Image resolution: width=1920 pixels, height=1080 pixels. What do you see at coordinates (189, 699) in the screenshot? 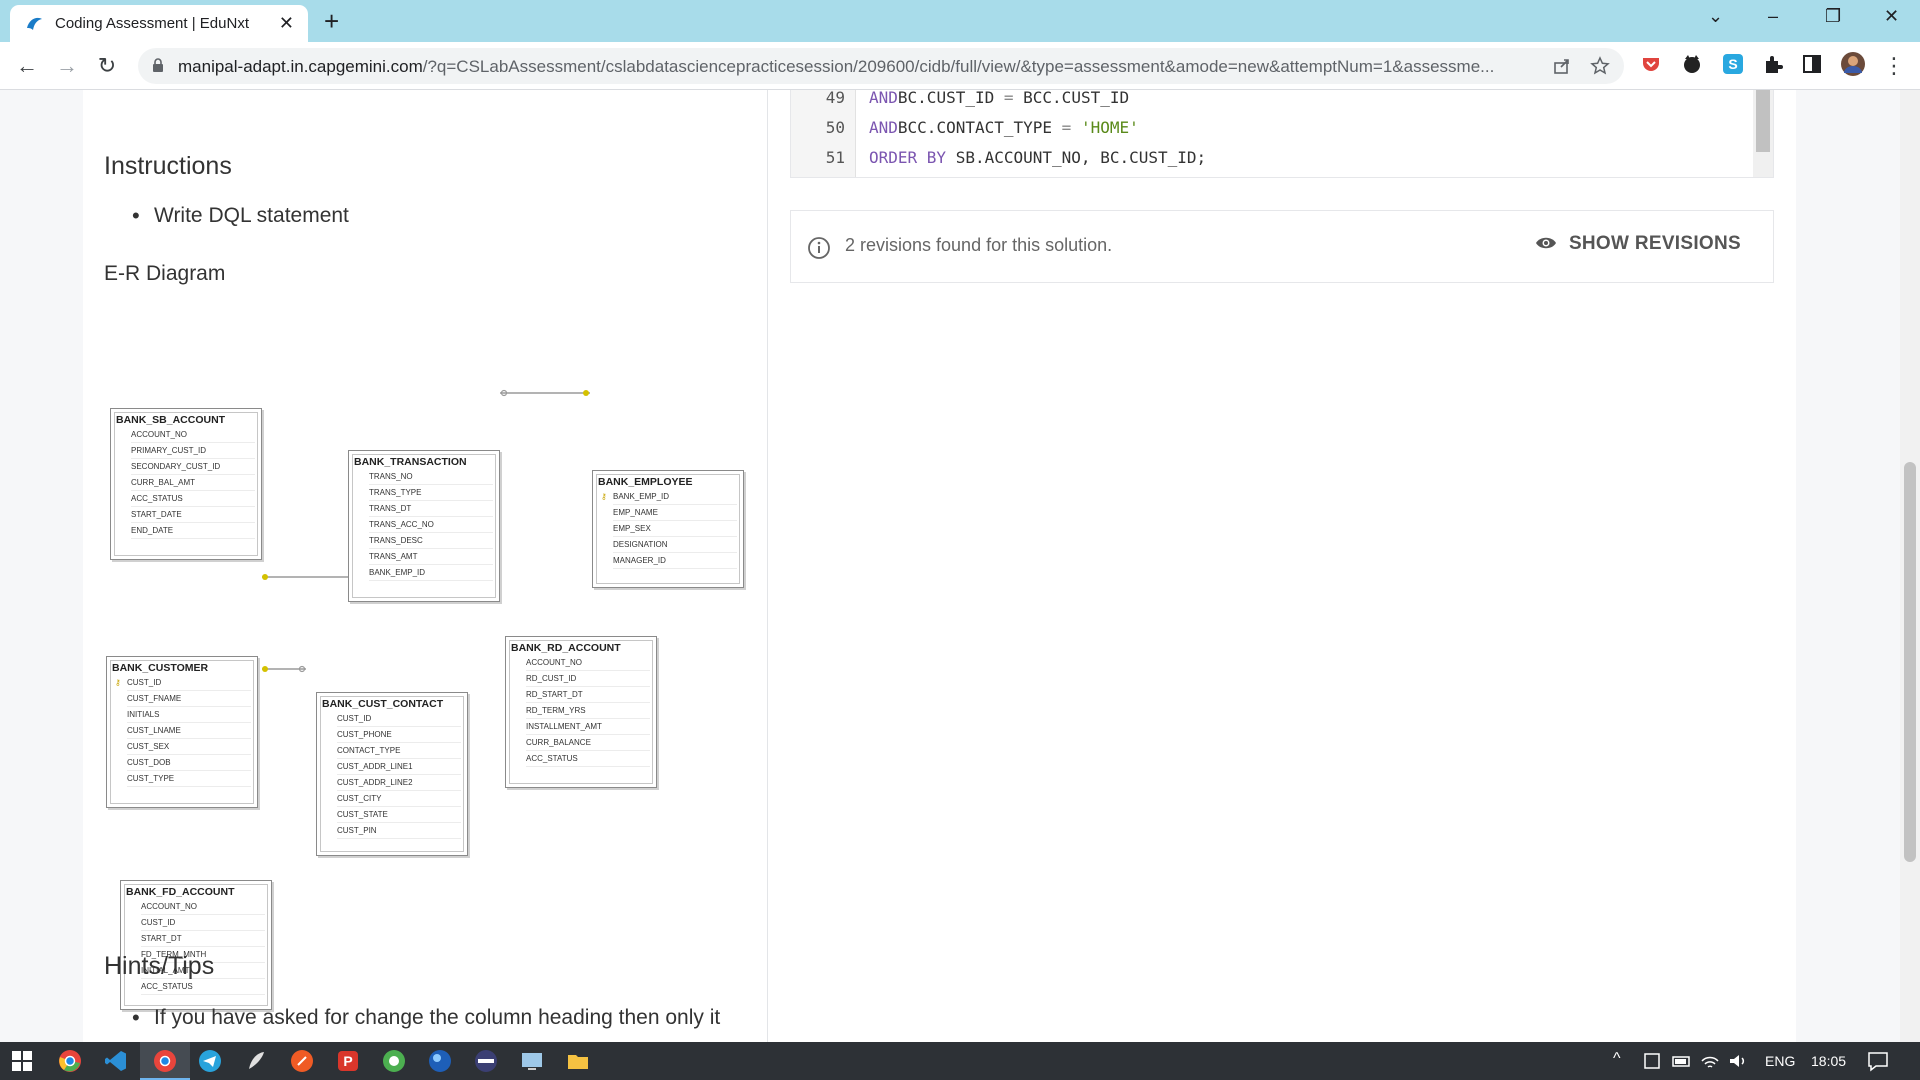
I see `er-column: CUST_FNAME` at bounding box center [189, 699].